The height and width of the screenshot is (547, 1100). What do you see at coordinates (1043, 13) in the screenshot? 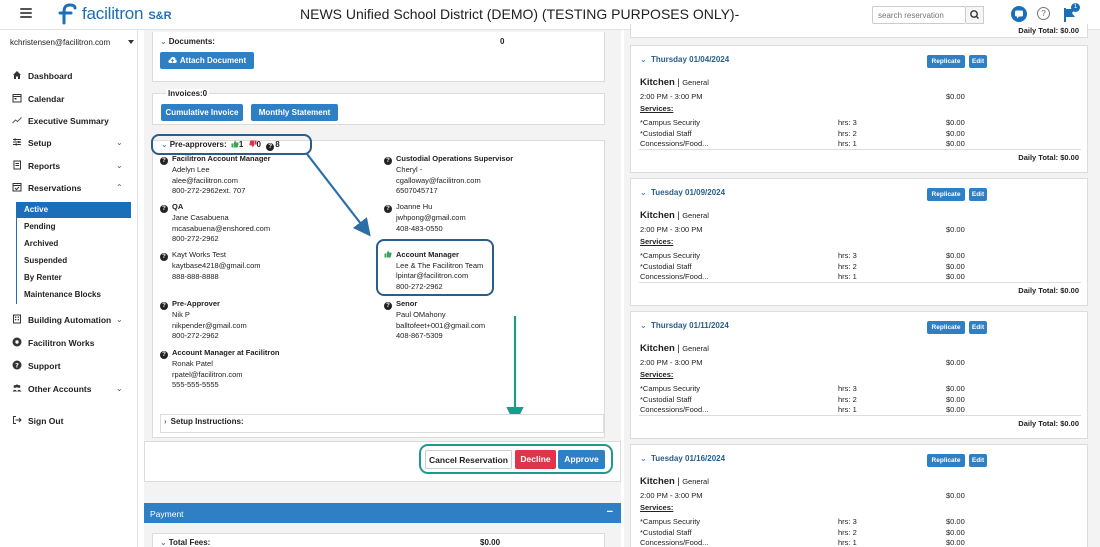
I see `help-icon: ?` at bounding box center [1043, 13].